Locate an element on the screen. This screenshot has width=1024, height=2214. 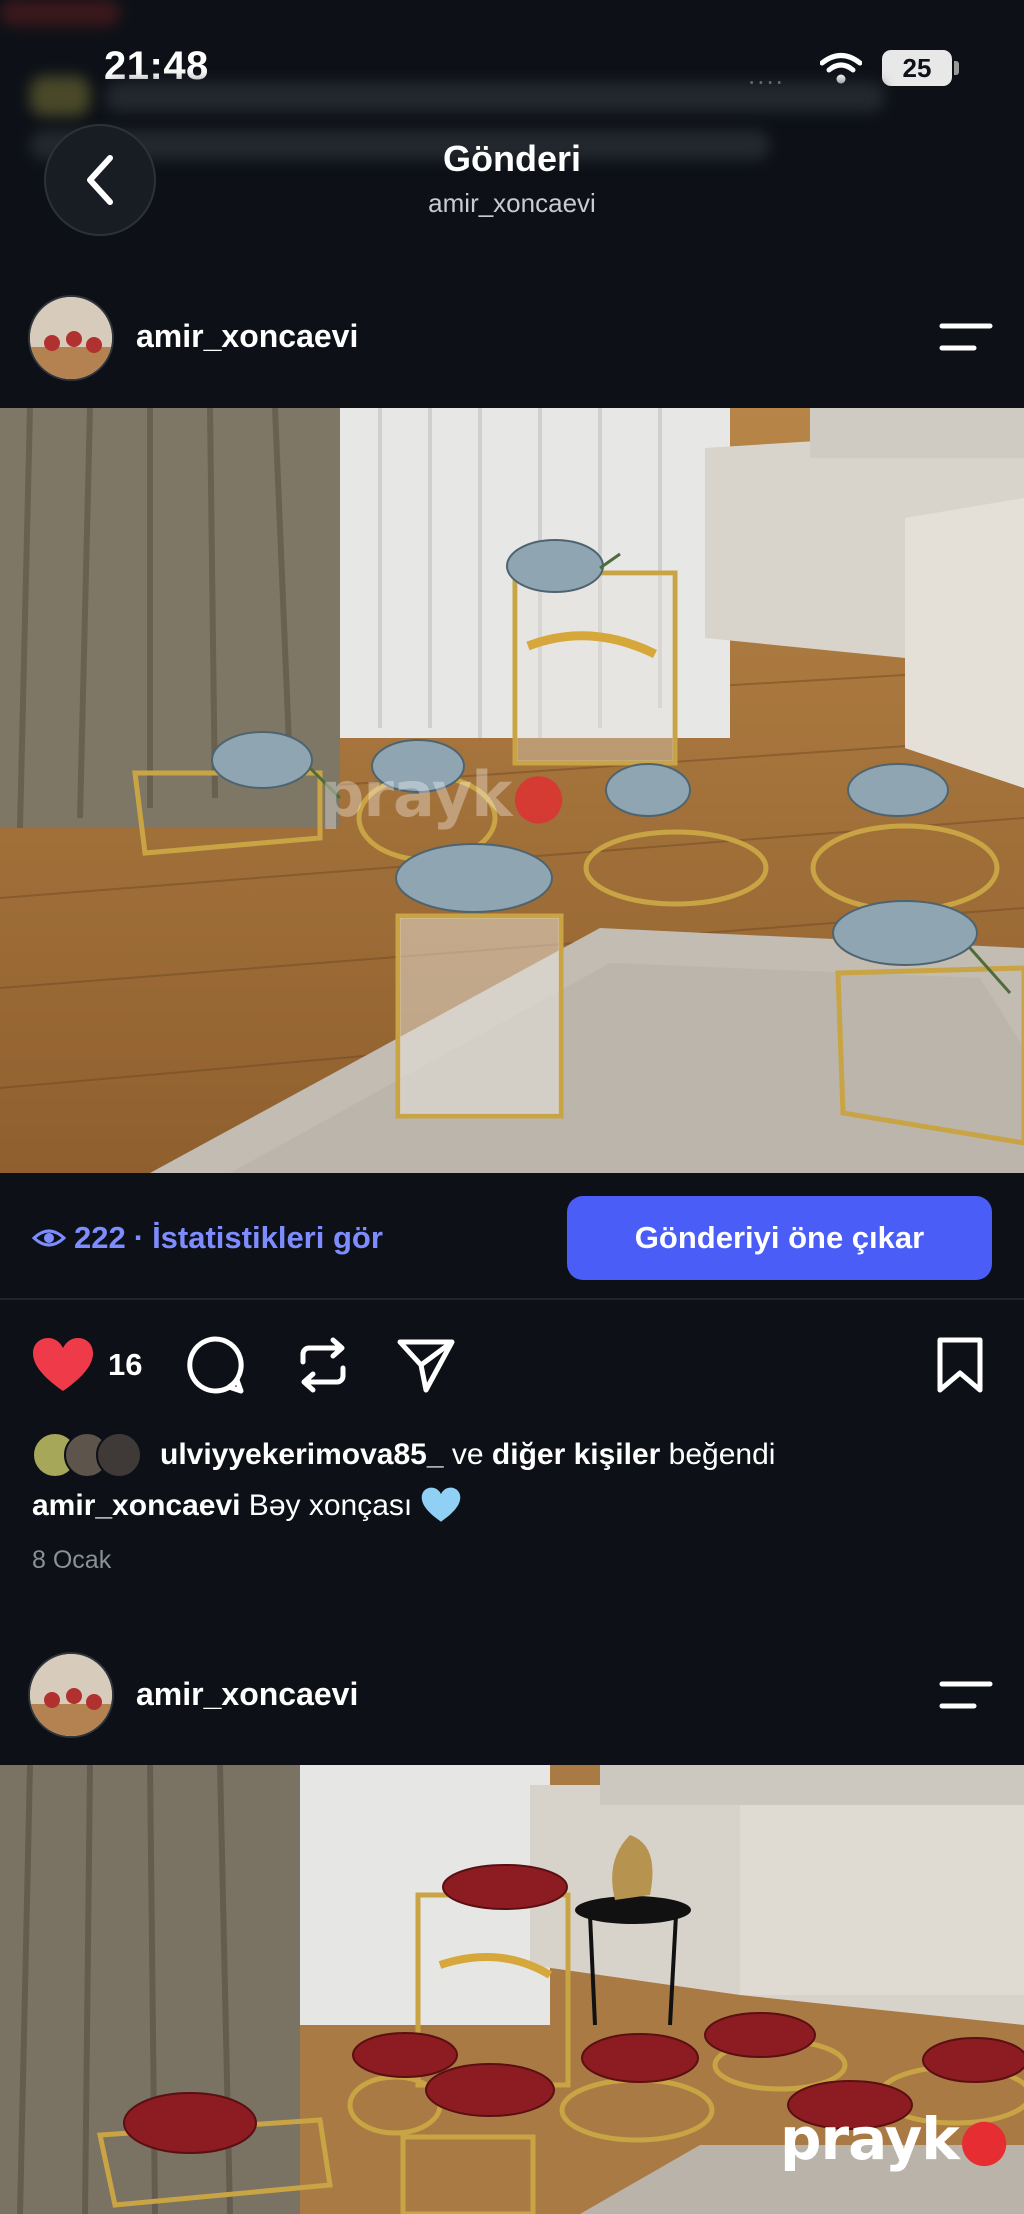
repost-icon is located at coordinates (323, 1365).